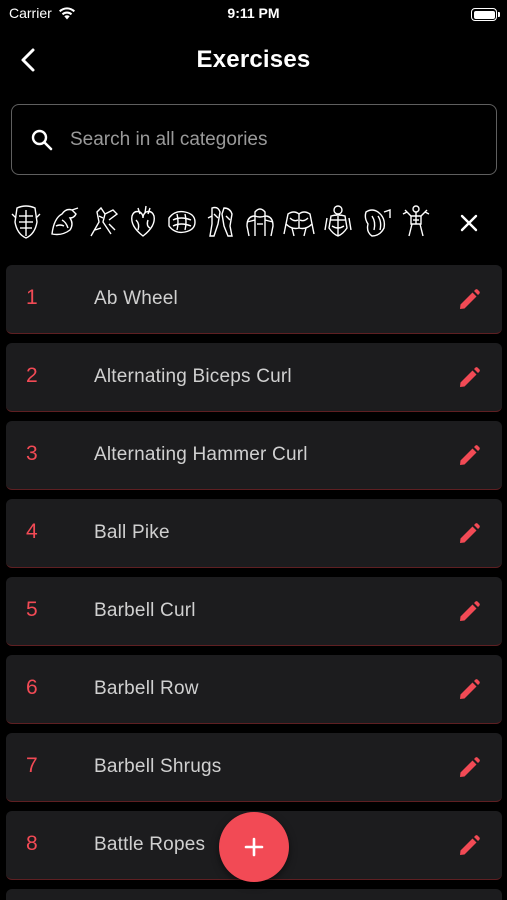  Describe the element at coordinates (254, 689) in the screenshot. I see `list-item: 6 Barbell Row` at that location.